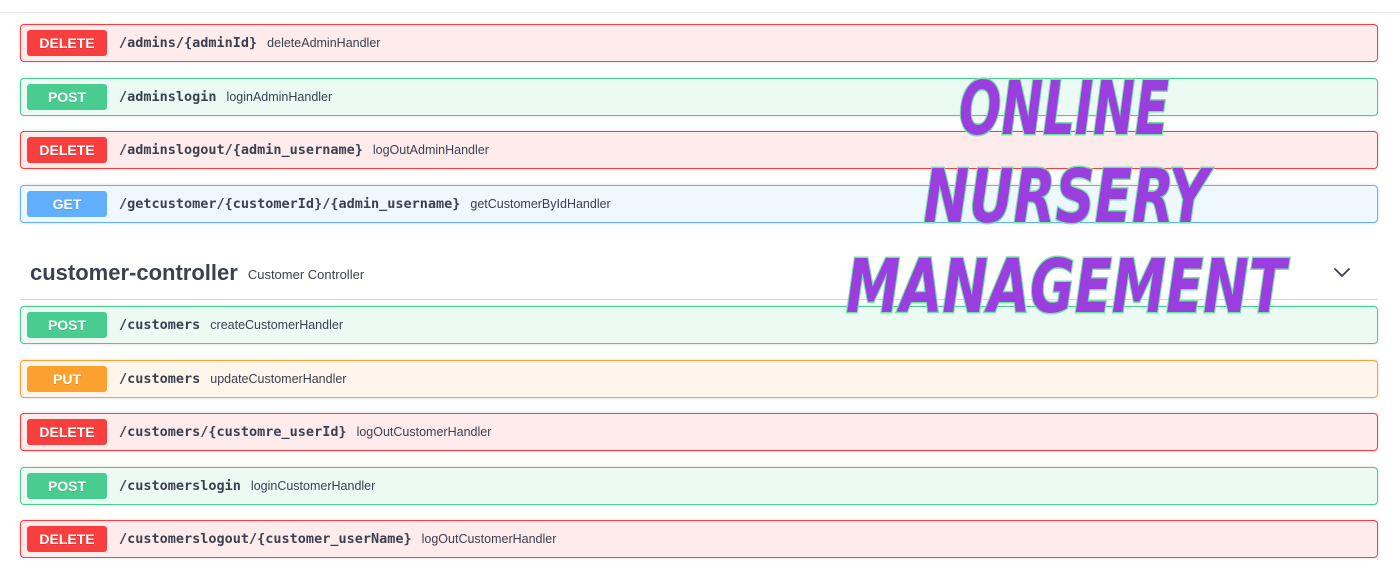 This screenshot has width=1400, height=574. I want to click on title-overlay-logo: ONLINE NURSERY MANAGEMENT, so click(1068, 196).